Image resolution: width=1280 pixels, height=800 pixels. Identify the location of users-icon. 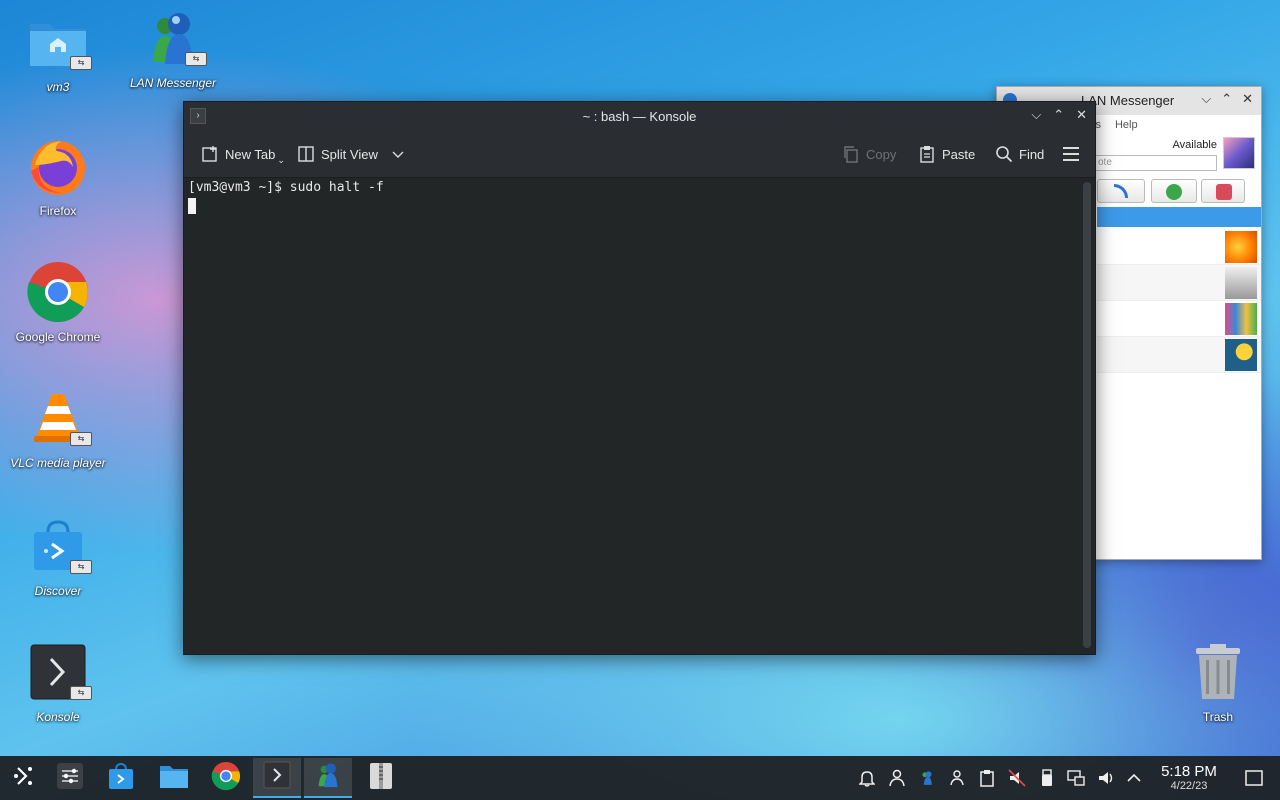
(957, 778).